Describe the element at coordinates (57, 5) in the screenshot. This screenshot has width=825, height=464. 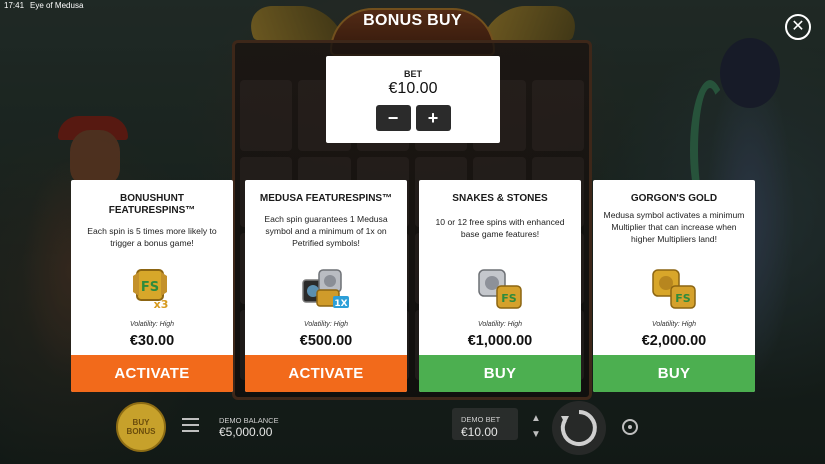
I see `status-app-name: Eye of Medusa` at that location.